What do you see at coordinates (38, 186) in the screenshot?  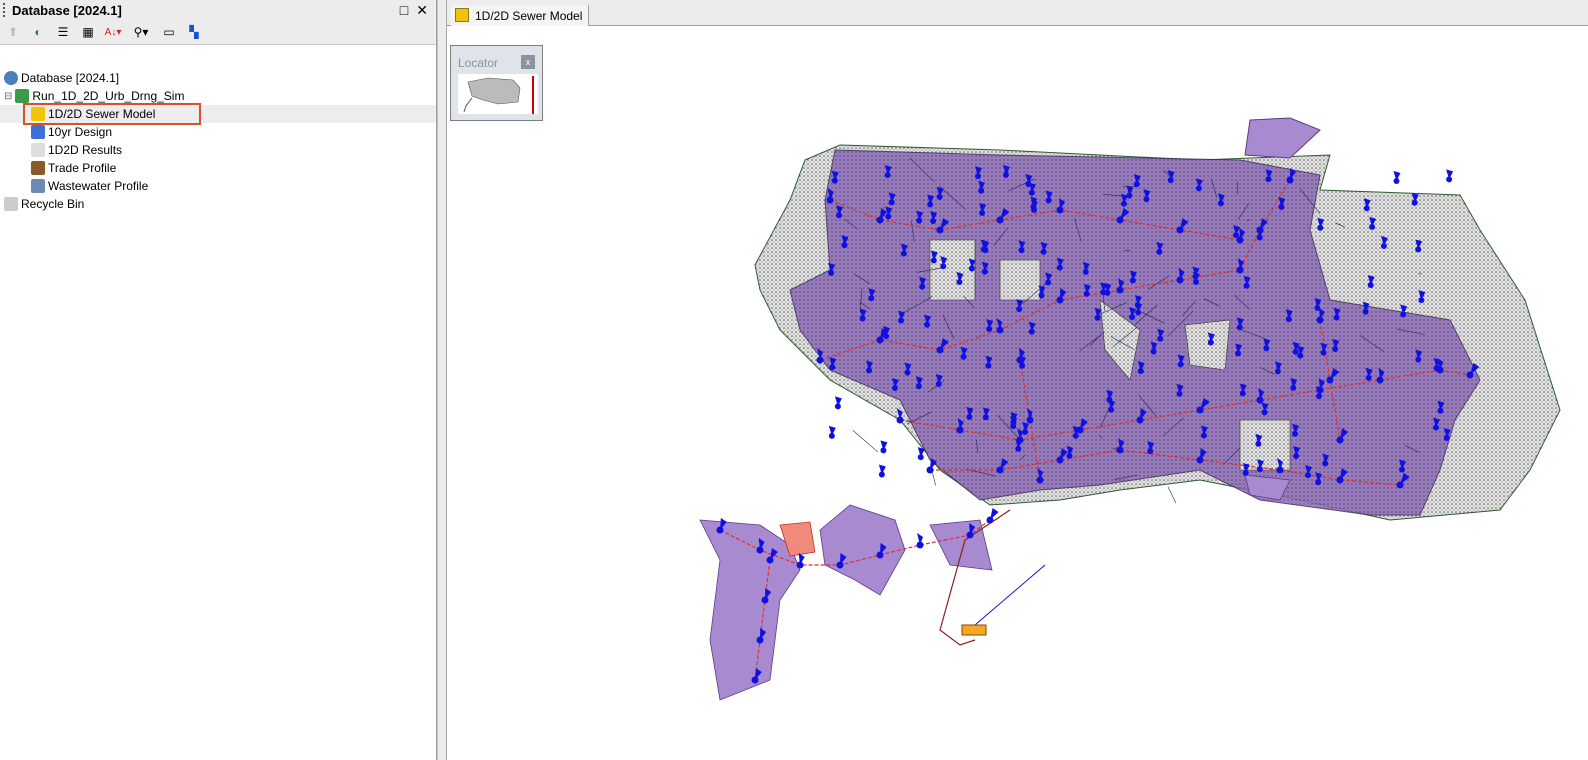 I see `wastewater-icon` at bounding box center [38, 186].